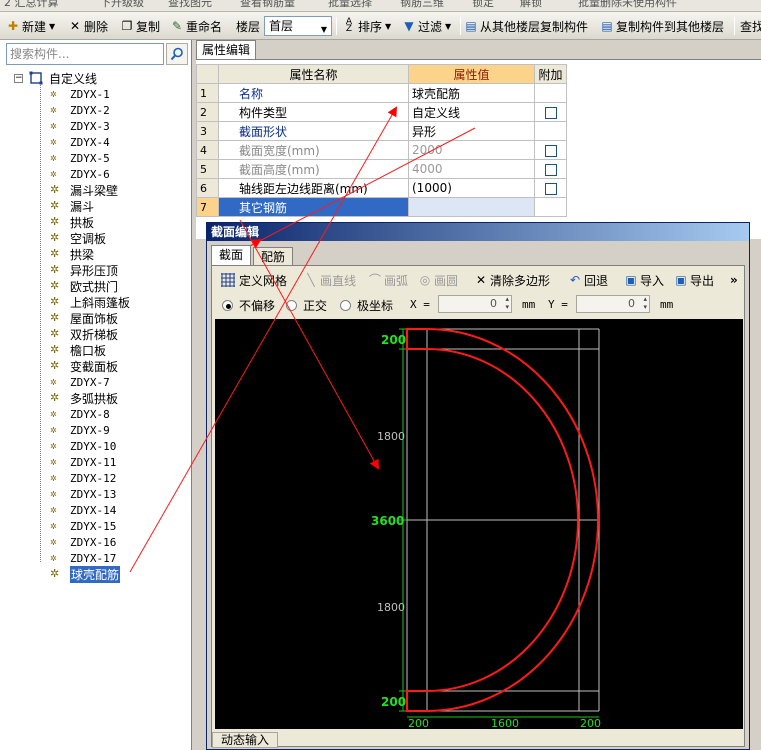 The height and width of the screenshot is (750, 761). What do you see at coordinates (231, 255) in the screenshot?
I see `tab-section: 截面` at bounding box center [231, 255].